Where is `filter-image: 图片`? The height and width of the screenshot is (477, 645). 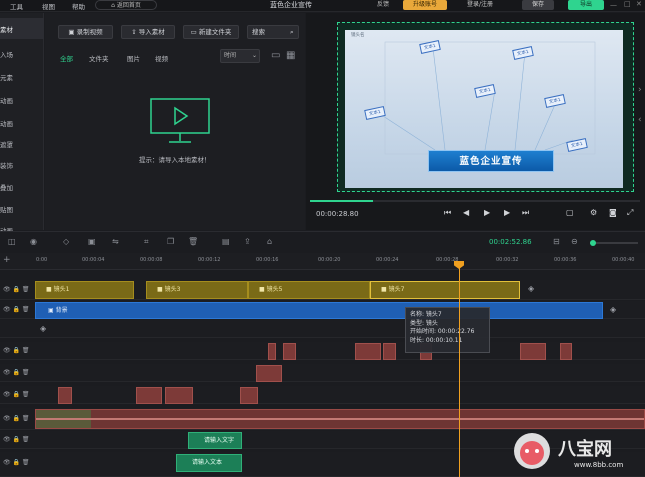 filter-image: 图片 is located at coordinates (133, 58).